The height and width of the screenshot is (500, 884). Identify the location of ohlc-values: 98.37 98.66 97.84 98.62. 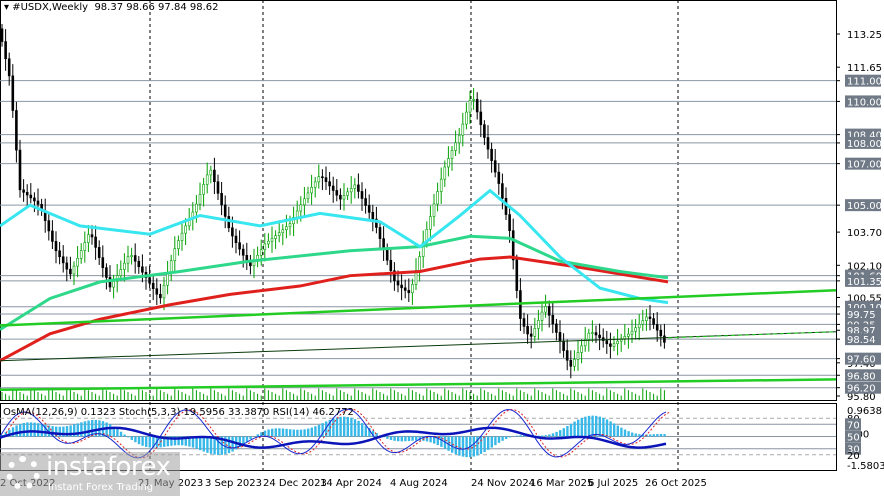
(156, 7).